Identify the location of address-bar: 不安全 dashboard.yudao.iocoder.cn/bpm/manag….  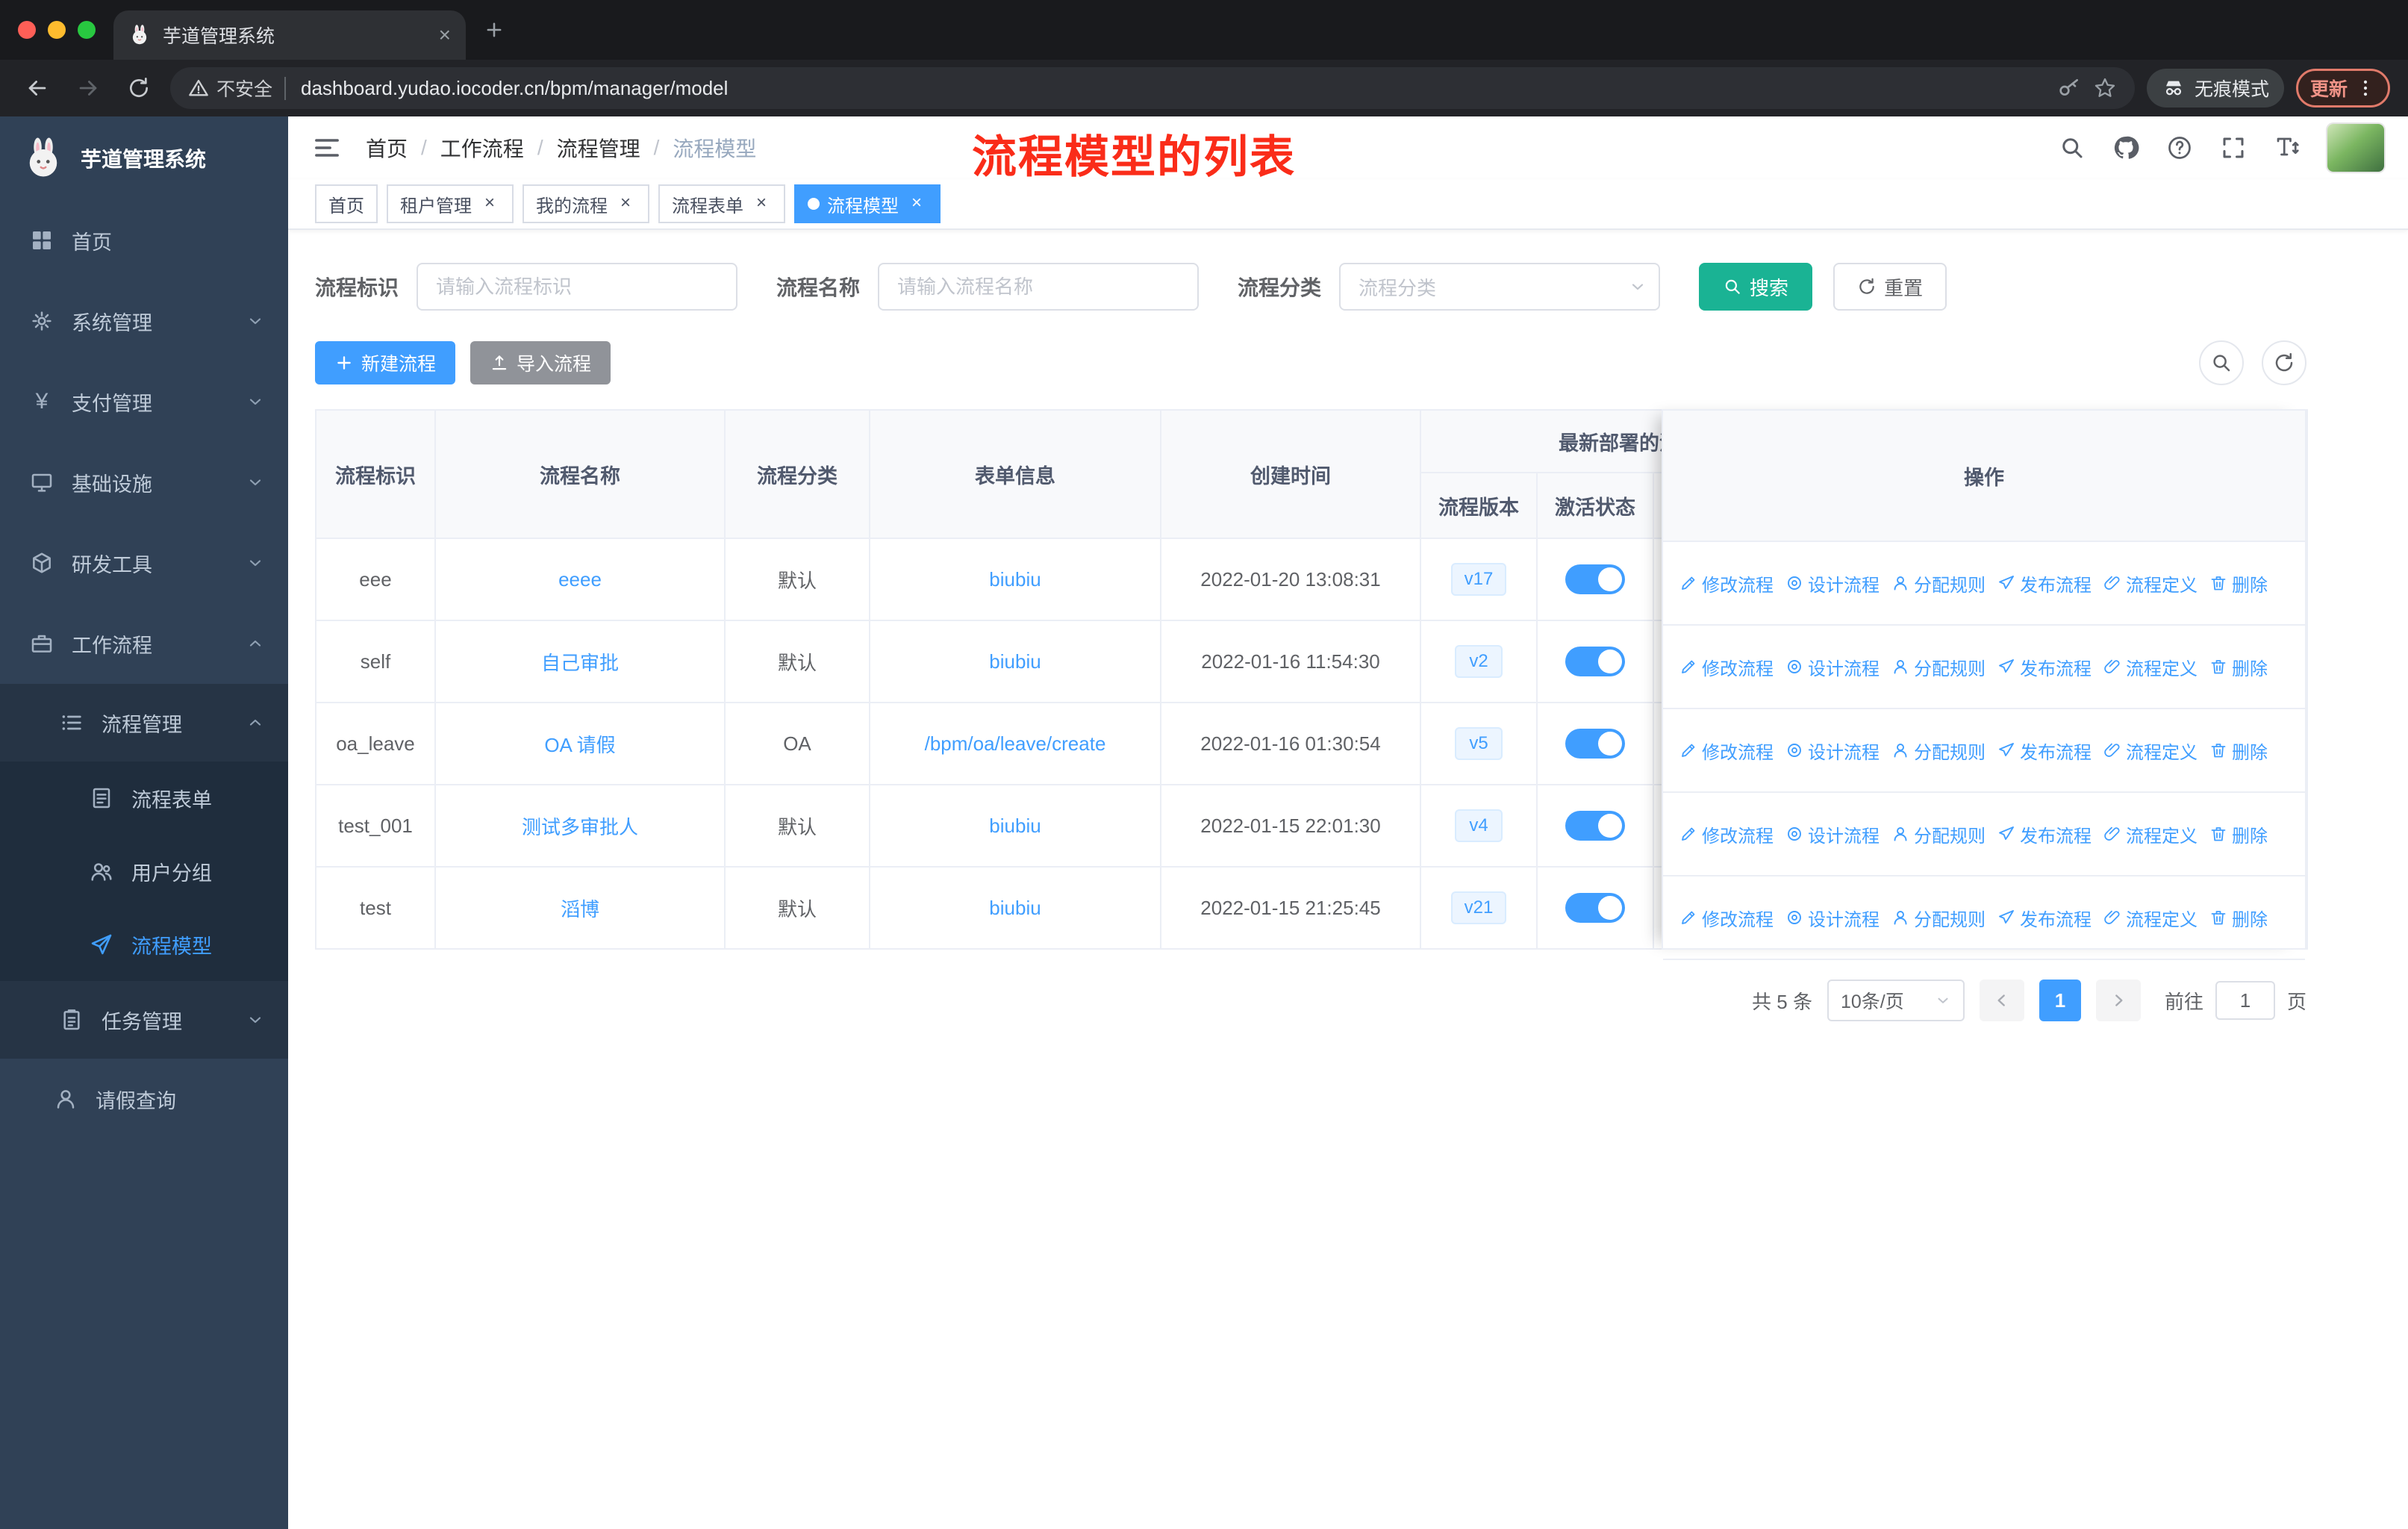
(1152, 88).